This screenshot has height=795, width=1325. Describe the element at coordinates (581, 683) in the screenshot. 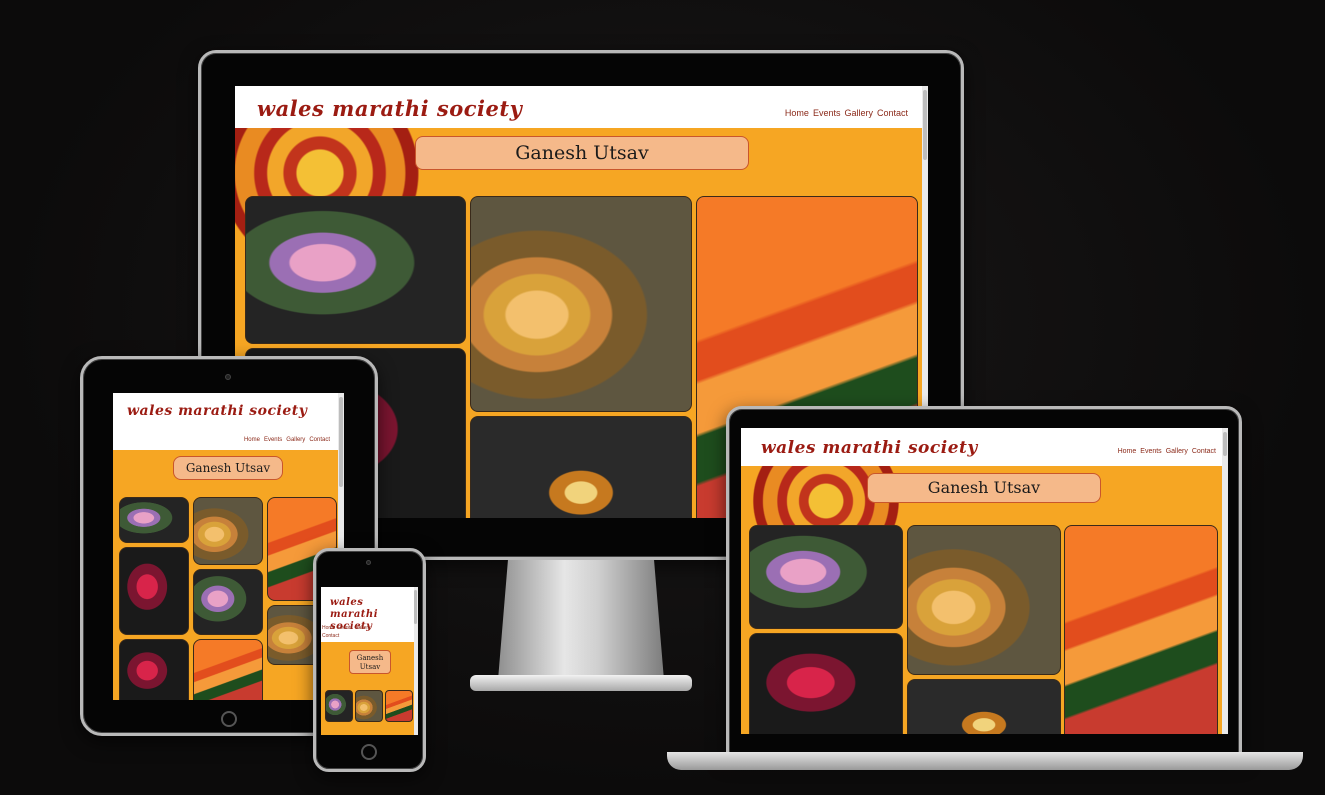

I see `monitor-base` at that location.